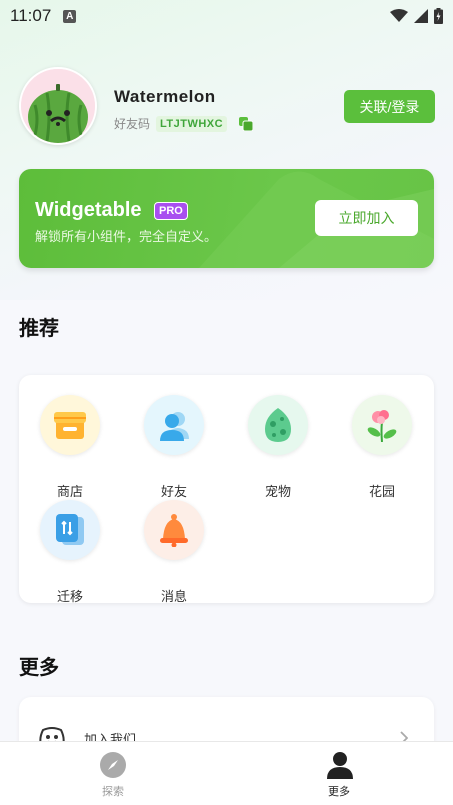 Image resolution: width=453 pixels, height=805 pixels. What do you see at coordinates (39, 668) in the screenshot?
I see `more-section-title: 更多` at bounding box center [39, 668].